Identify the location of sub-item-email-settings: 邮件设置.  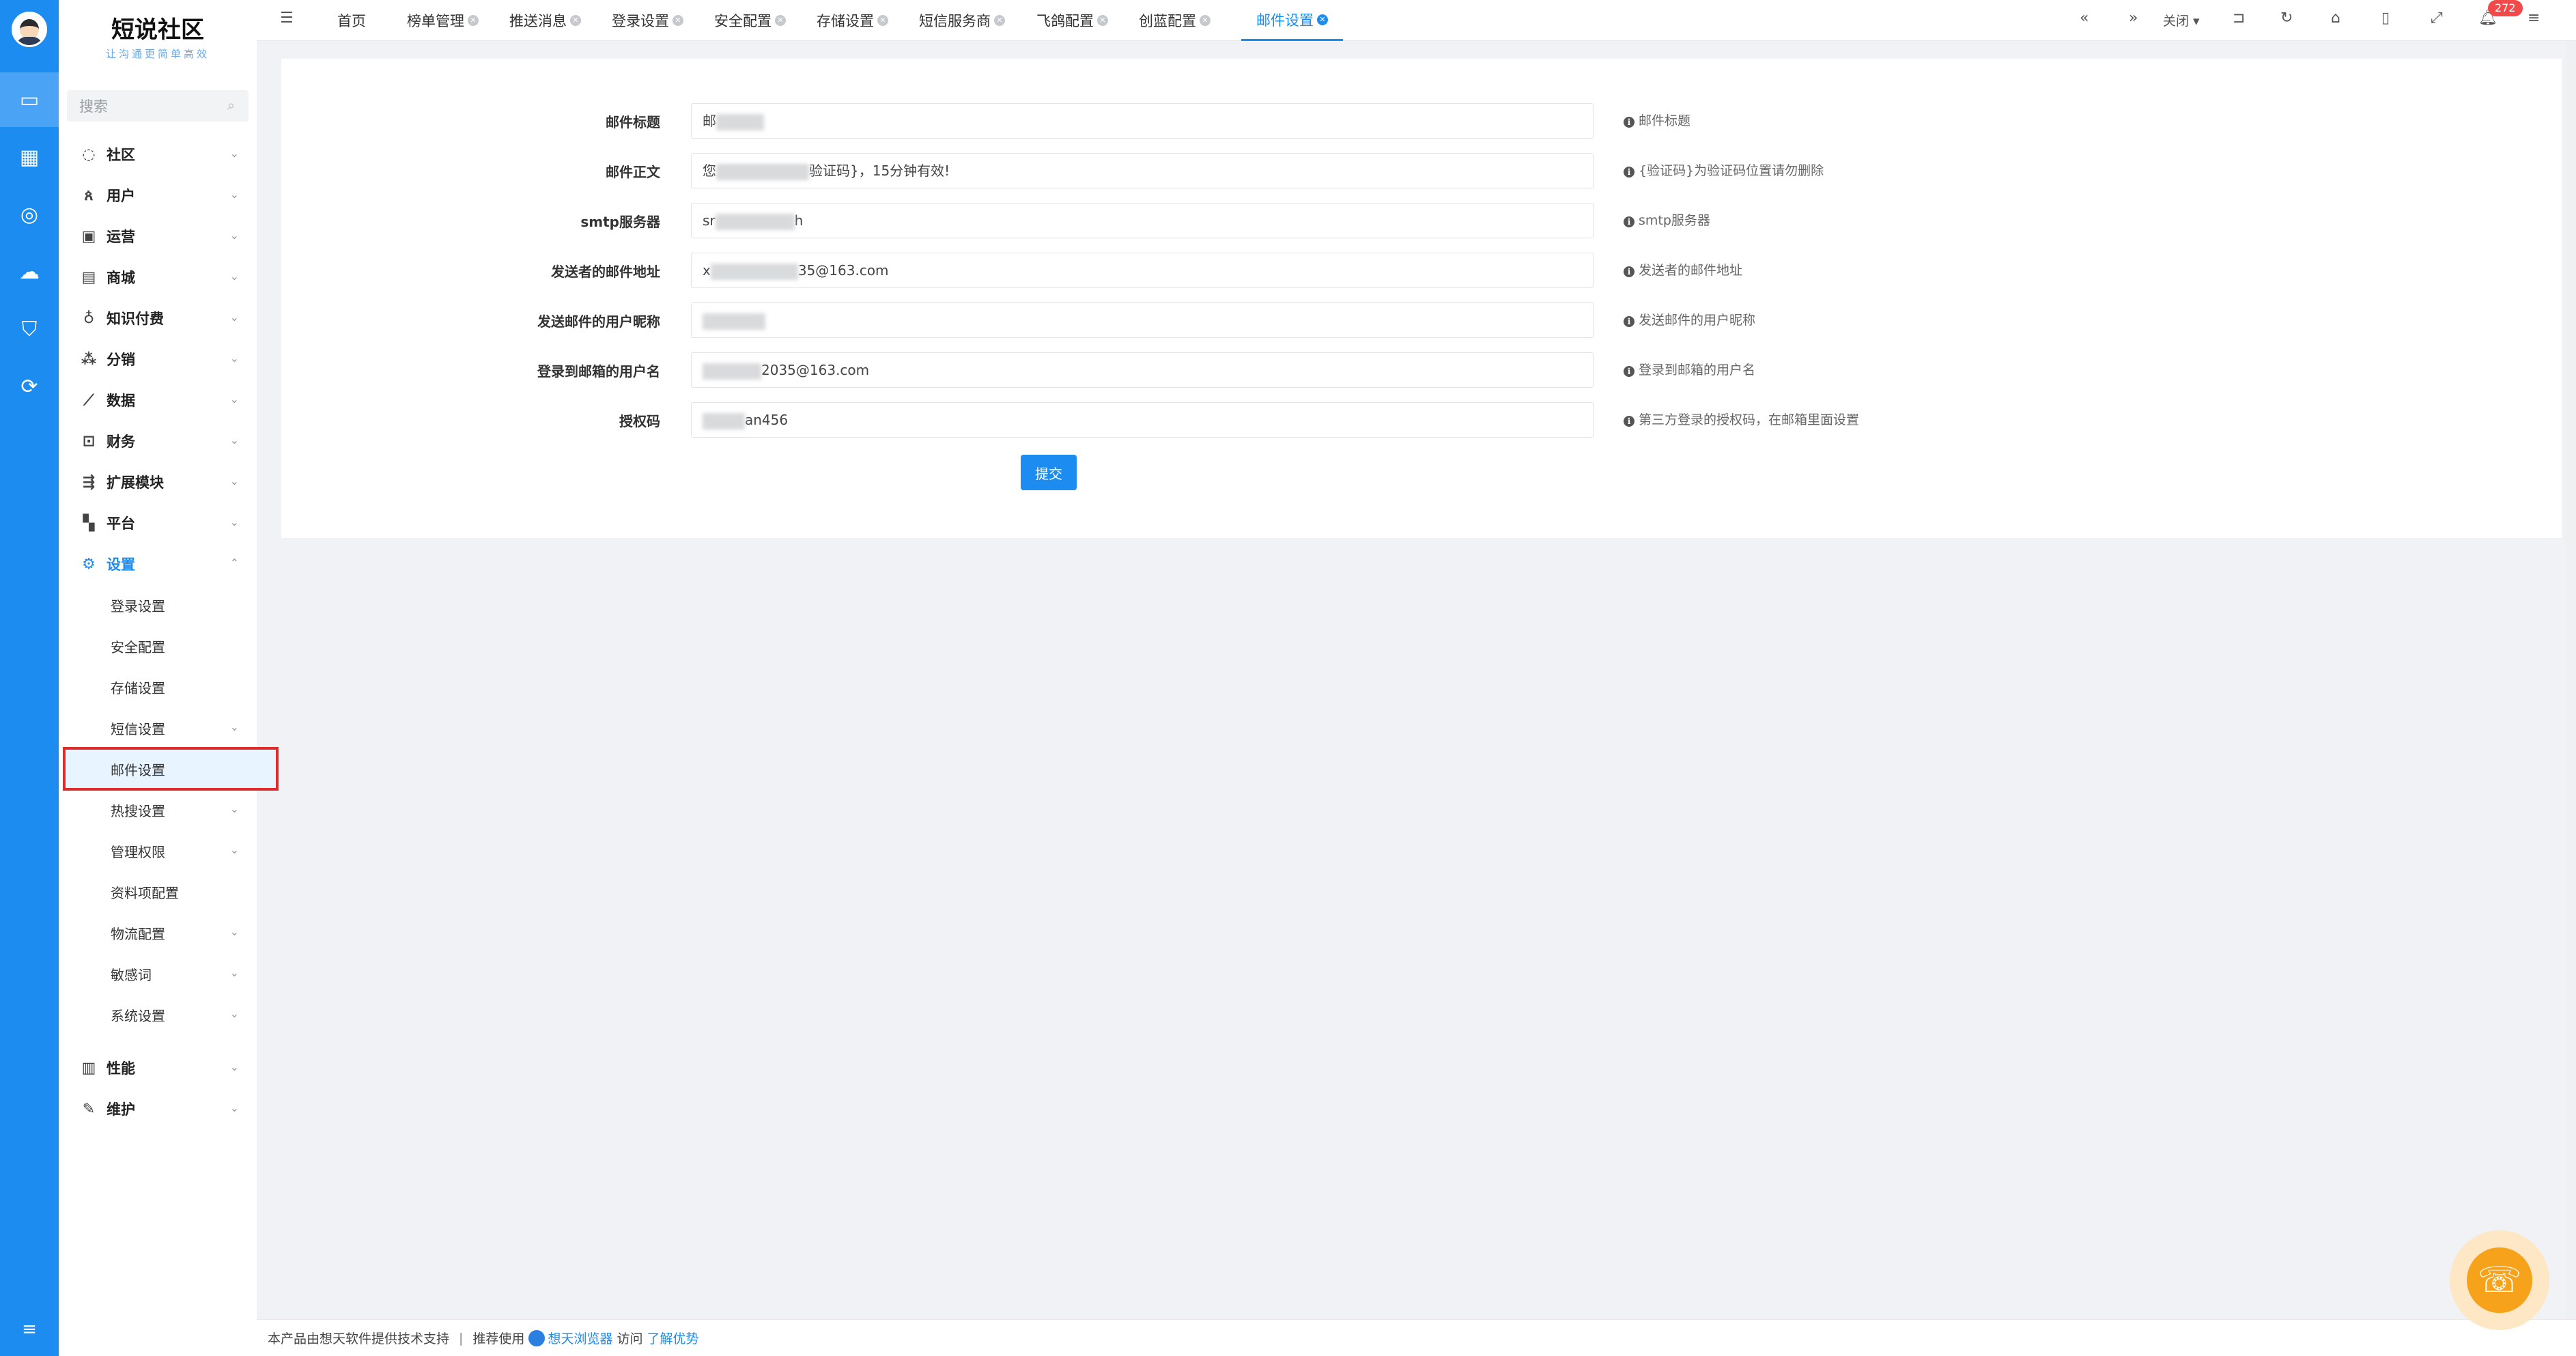
(171, 769).